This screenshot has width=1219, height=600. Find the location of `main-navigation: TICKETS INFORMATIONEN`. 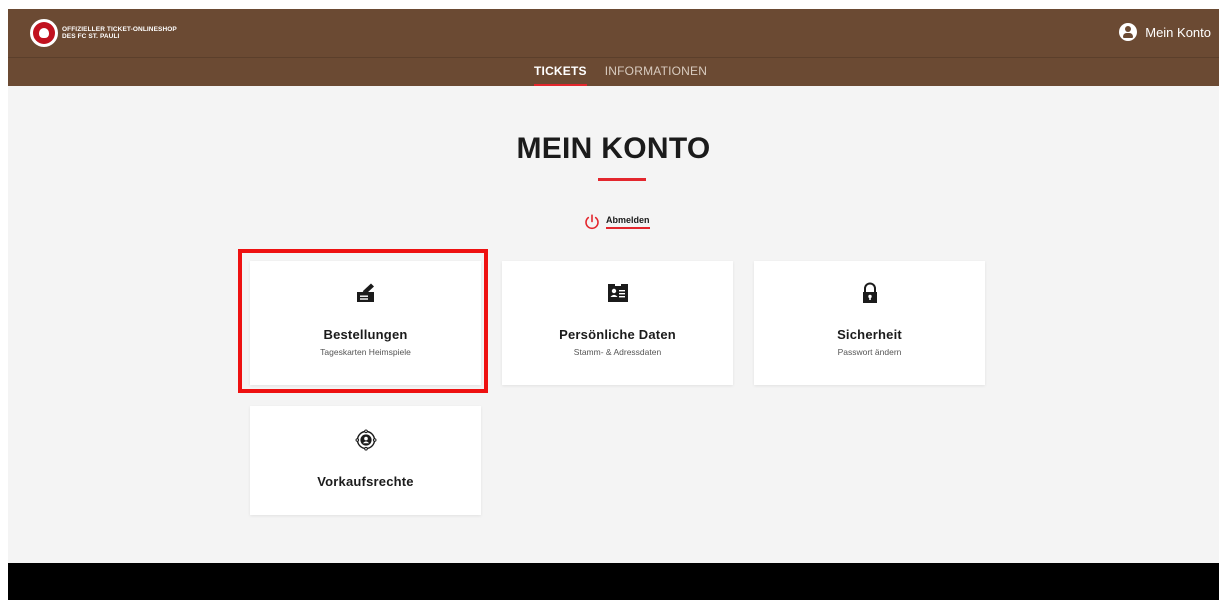

main-navigation: TICKETS INFORMATIONEN is located at coordinates (613, 71).